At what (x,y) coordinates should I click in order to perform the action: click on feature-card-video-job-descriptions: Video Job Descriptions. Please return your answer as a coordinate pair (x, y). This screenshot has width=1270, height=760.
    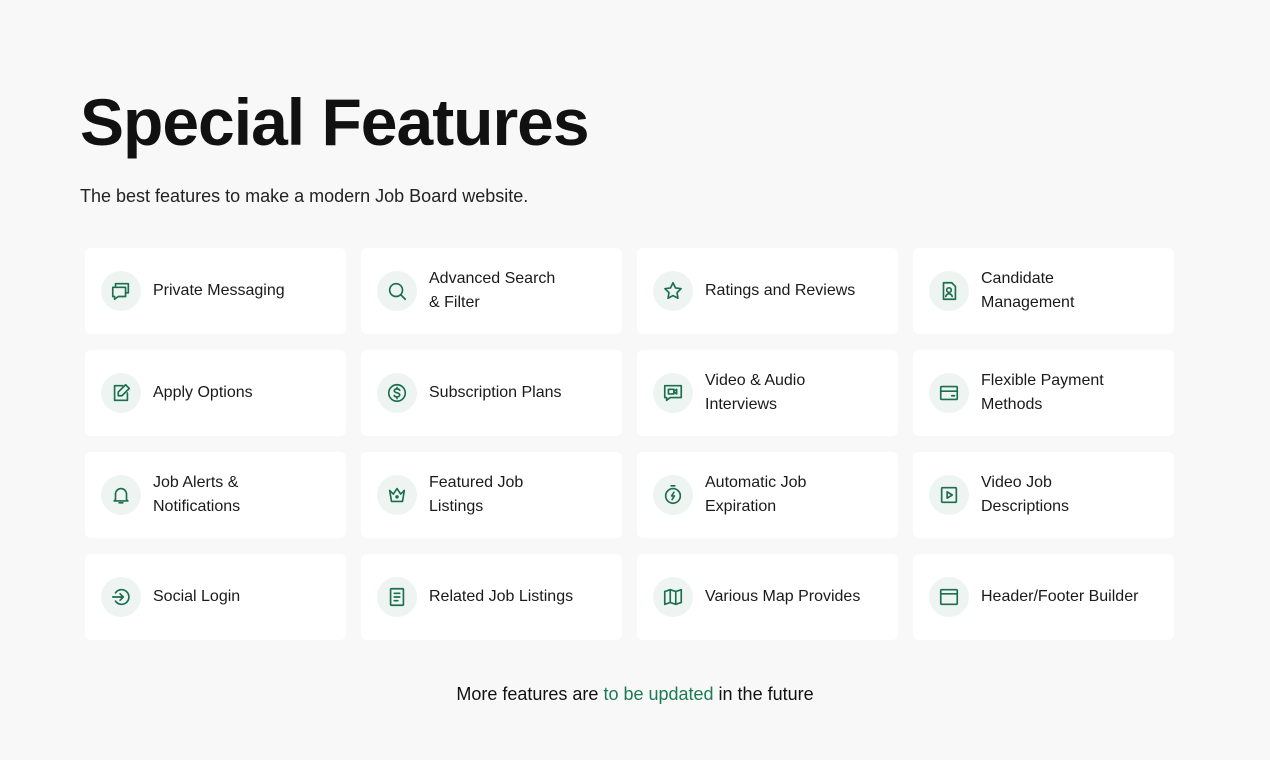
    Looking at the image, I should click on (1043, 495).